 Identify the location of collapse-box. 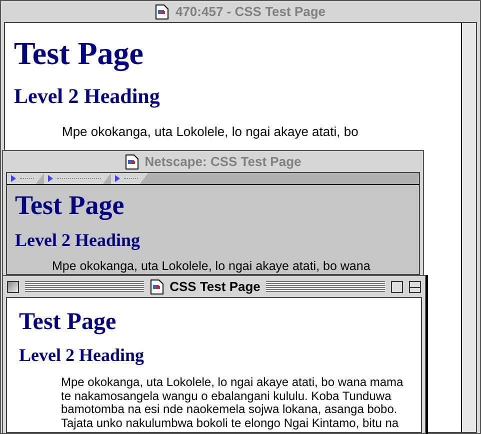
(415, 286).